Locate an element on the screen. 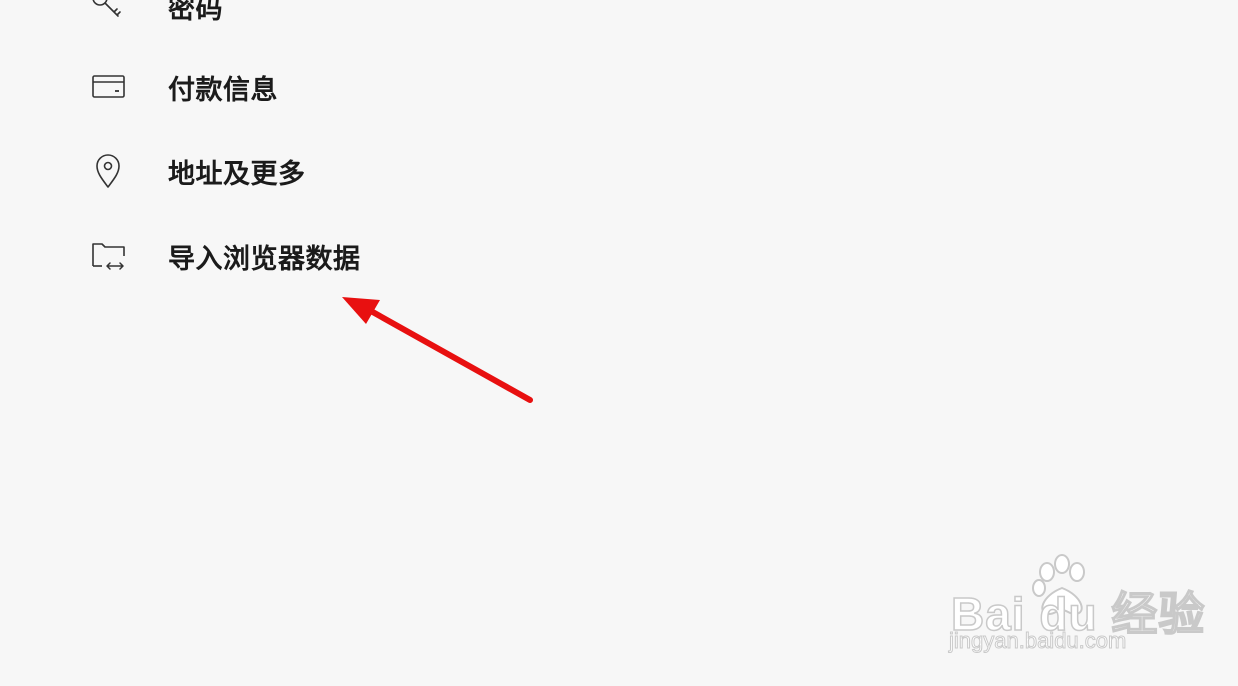  menu-item-addresses: 地址及更多 is located at coordinates (197, 171).